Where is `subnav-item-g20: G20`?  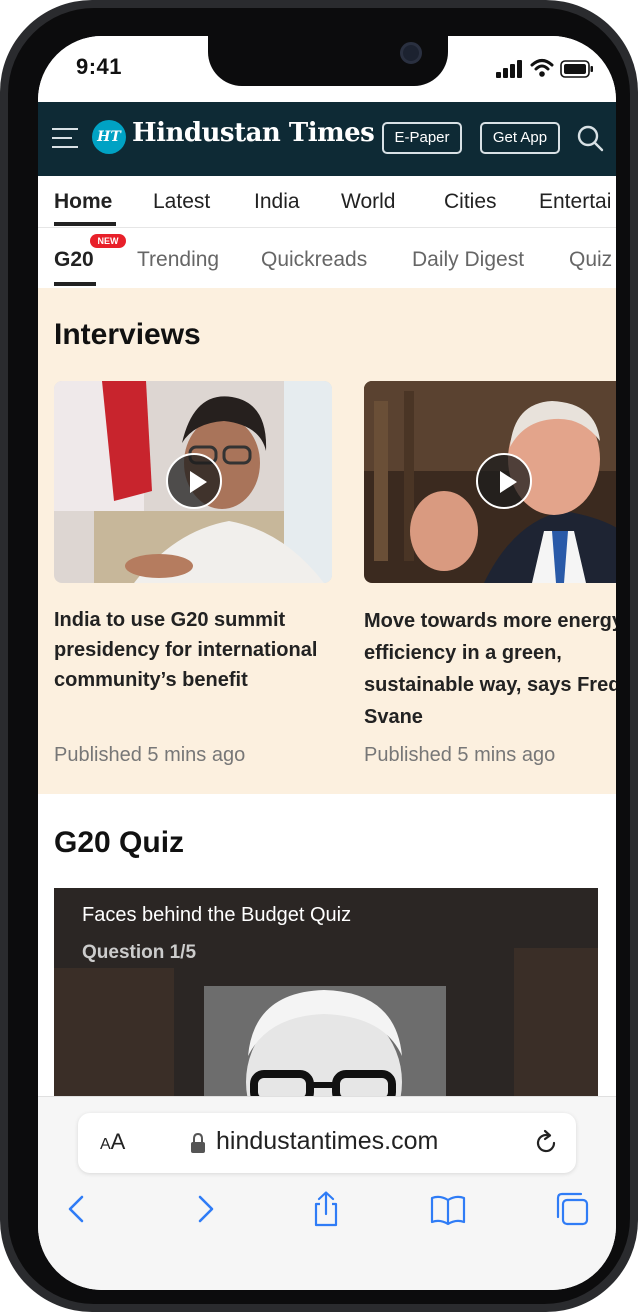 subnav-item-g20: G20 is located at coordinates (74, 260).